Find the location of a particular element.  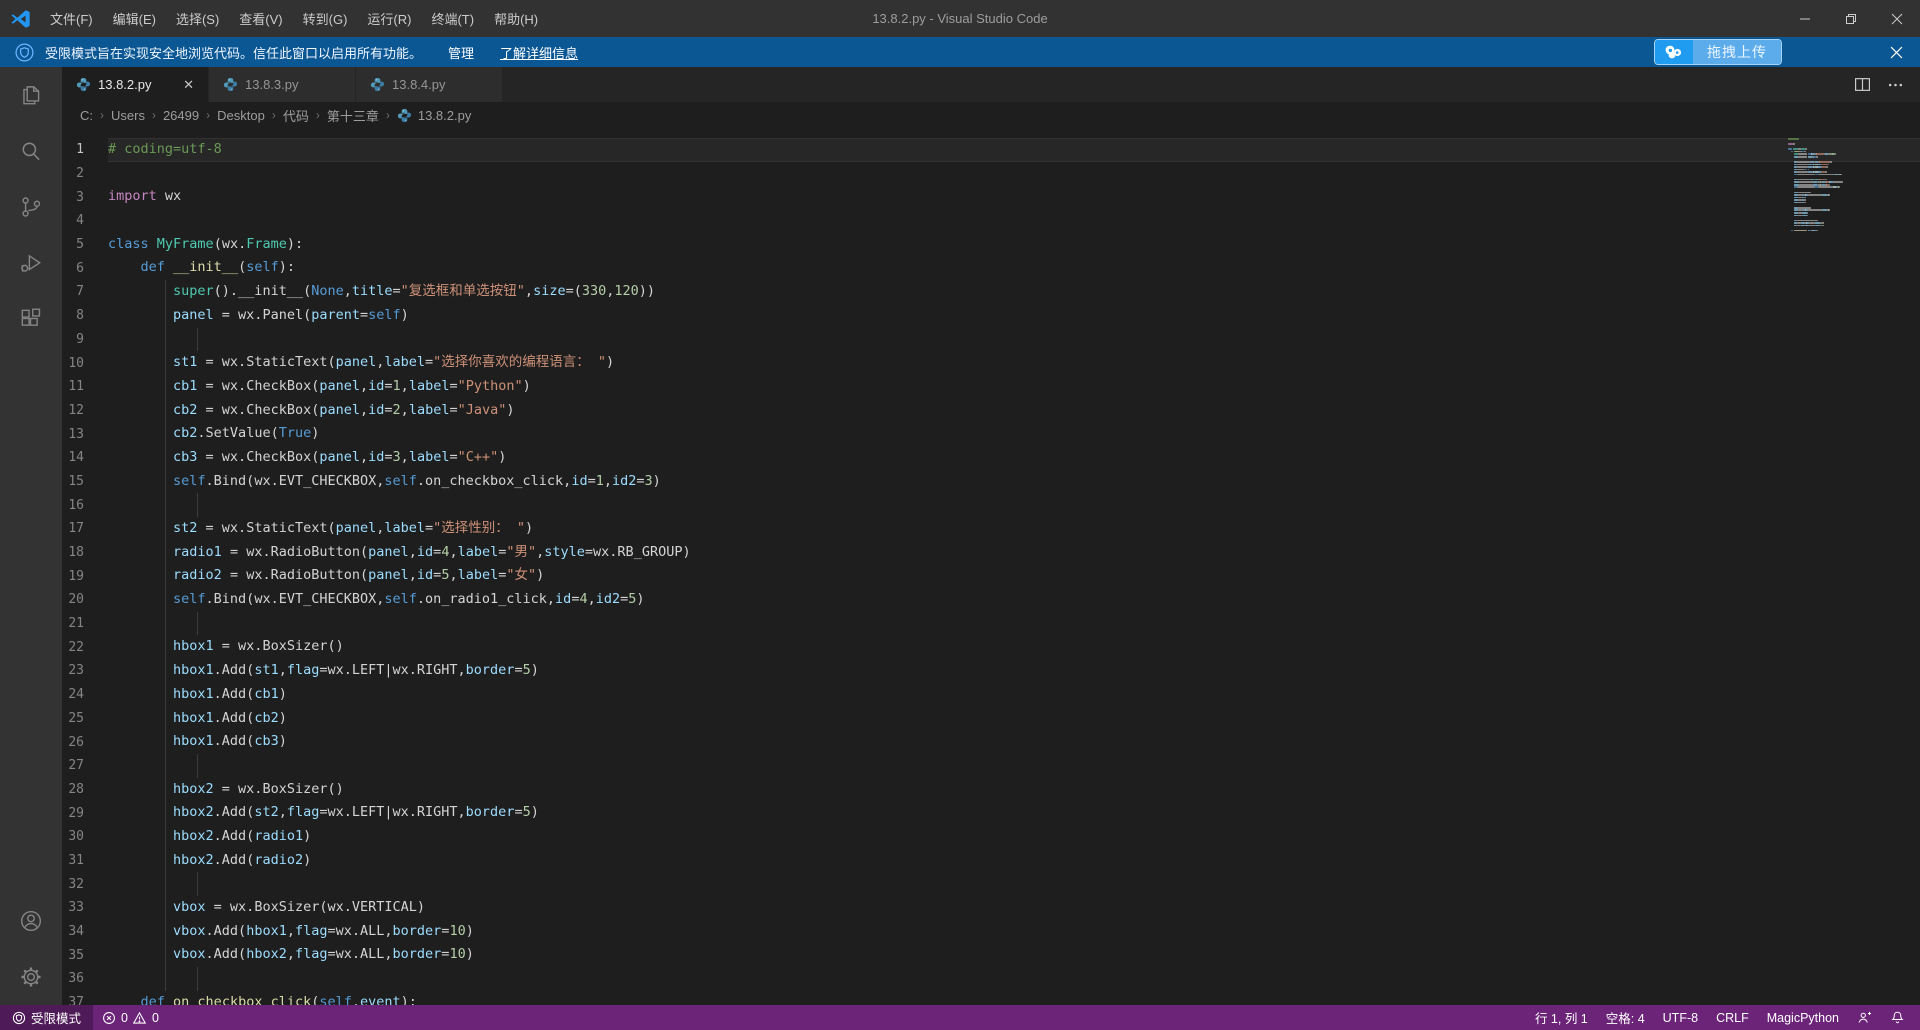

restore-button is located at coordinates (1851, 18).